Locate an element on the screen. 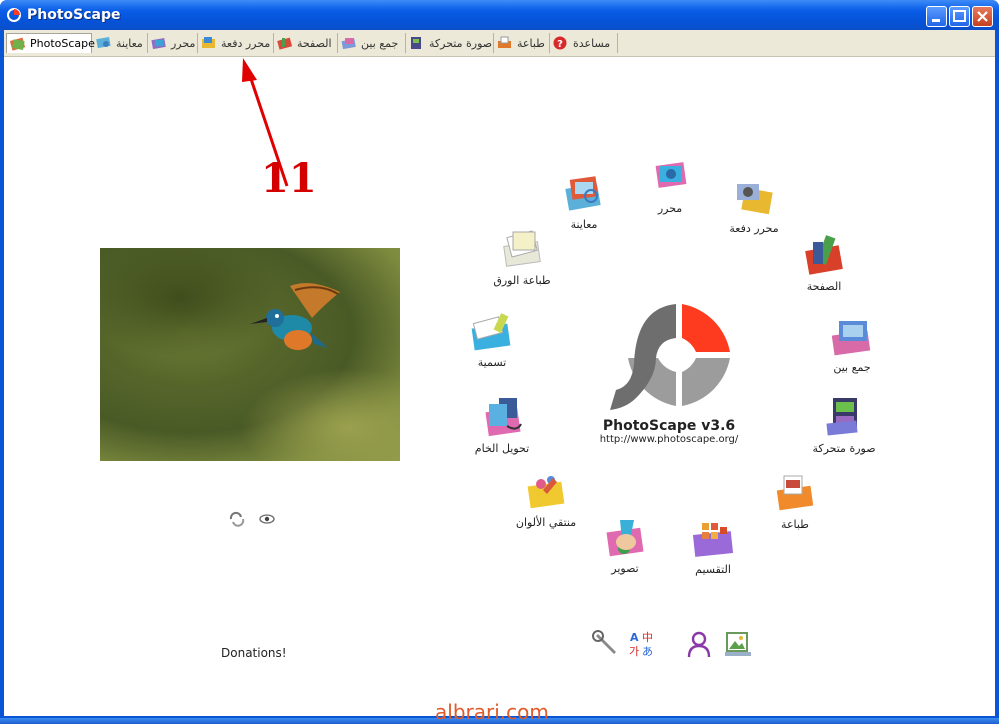 The width and height of the screenshot is (999, 724). wheel-item-color-picker: منتقي الألوان is located at coordinates (546, 499).